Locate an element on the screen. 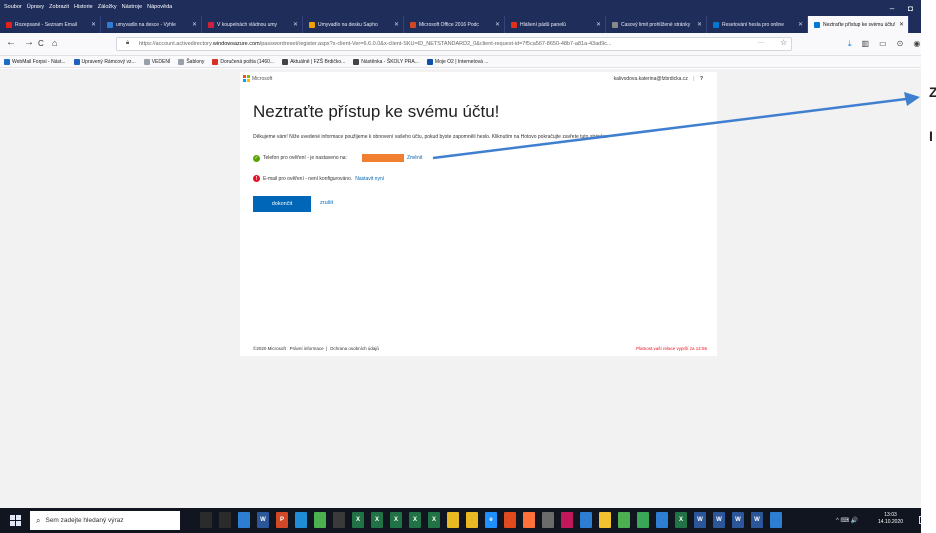 This screenshot has width=936, height=533. bookmark-label: VEDENÍ is located at coordinates (161, 61).